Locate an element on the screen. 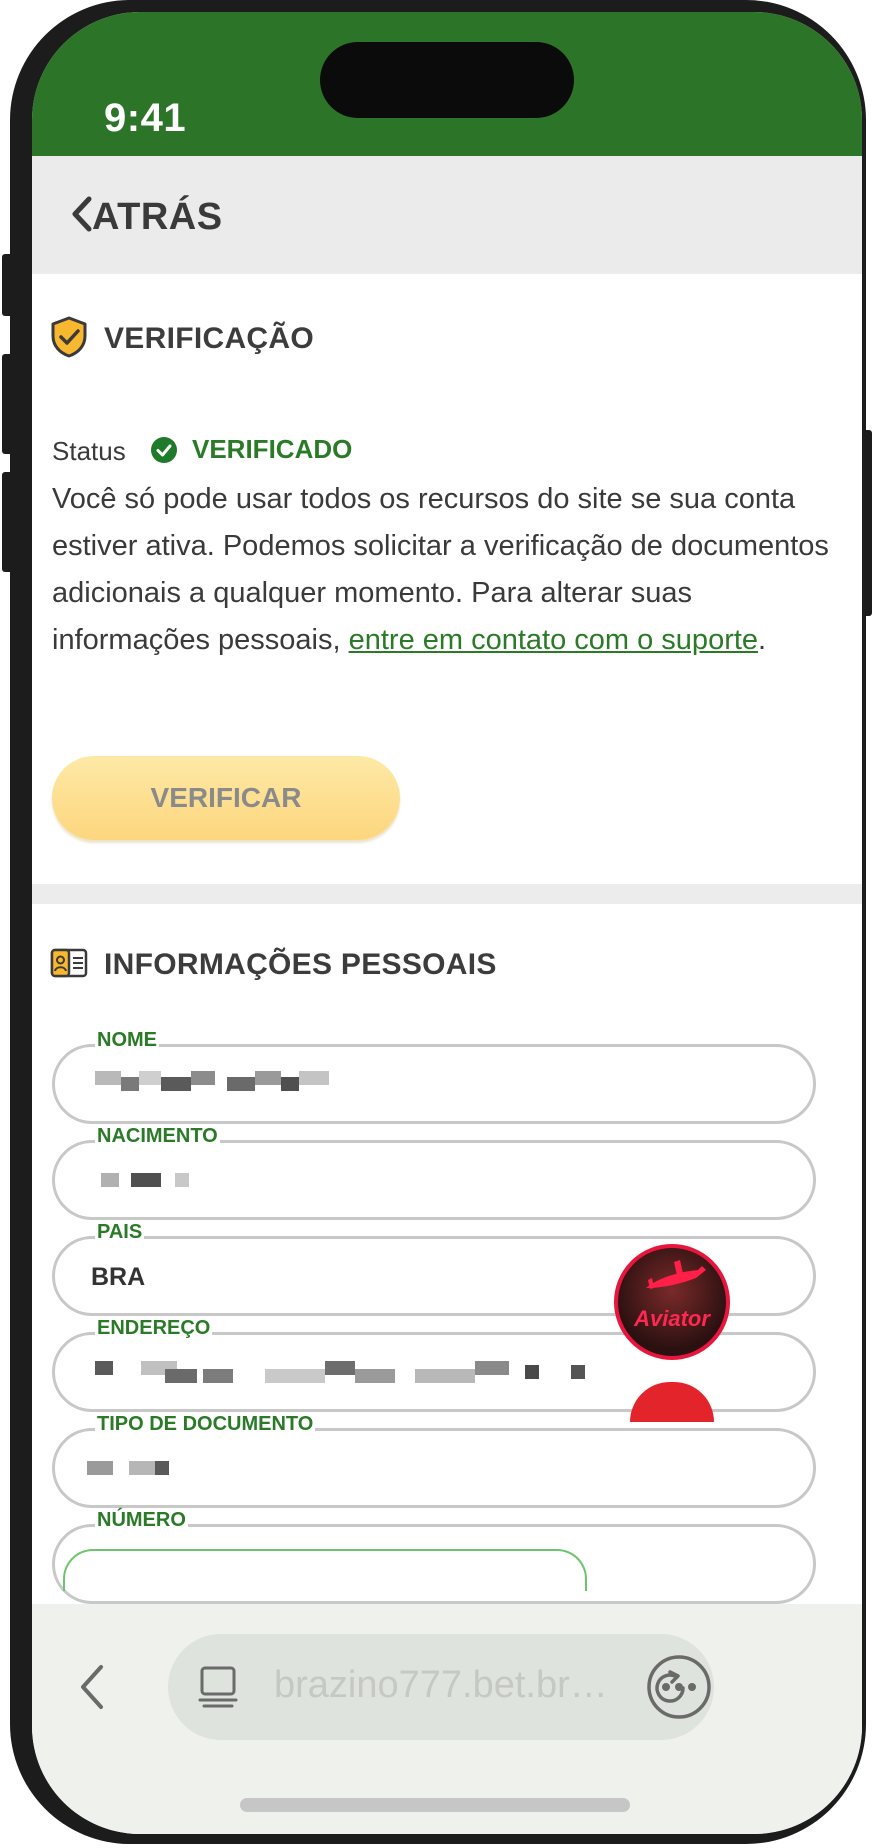  home-indicator is located at coordinates (435, 1805).